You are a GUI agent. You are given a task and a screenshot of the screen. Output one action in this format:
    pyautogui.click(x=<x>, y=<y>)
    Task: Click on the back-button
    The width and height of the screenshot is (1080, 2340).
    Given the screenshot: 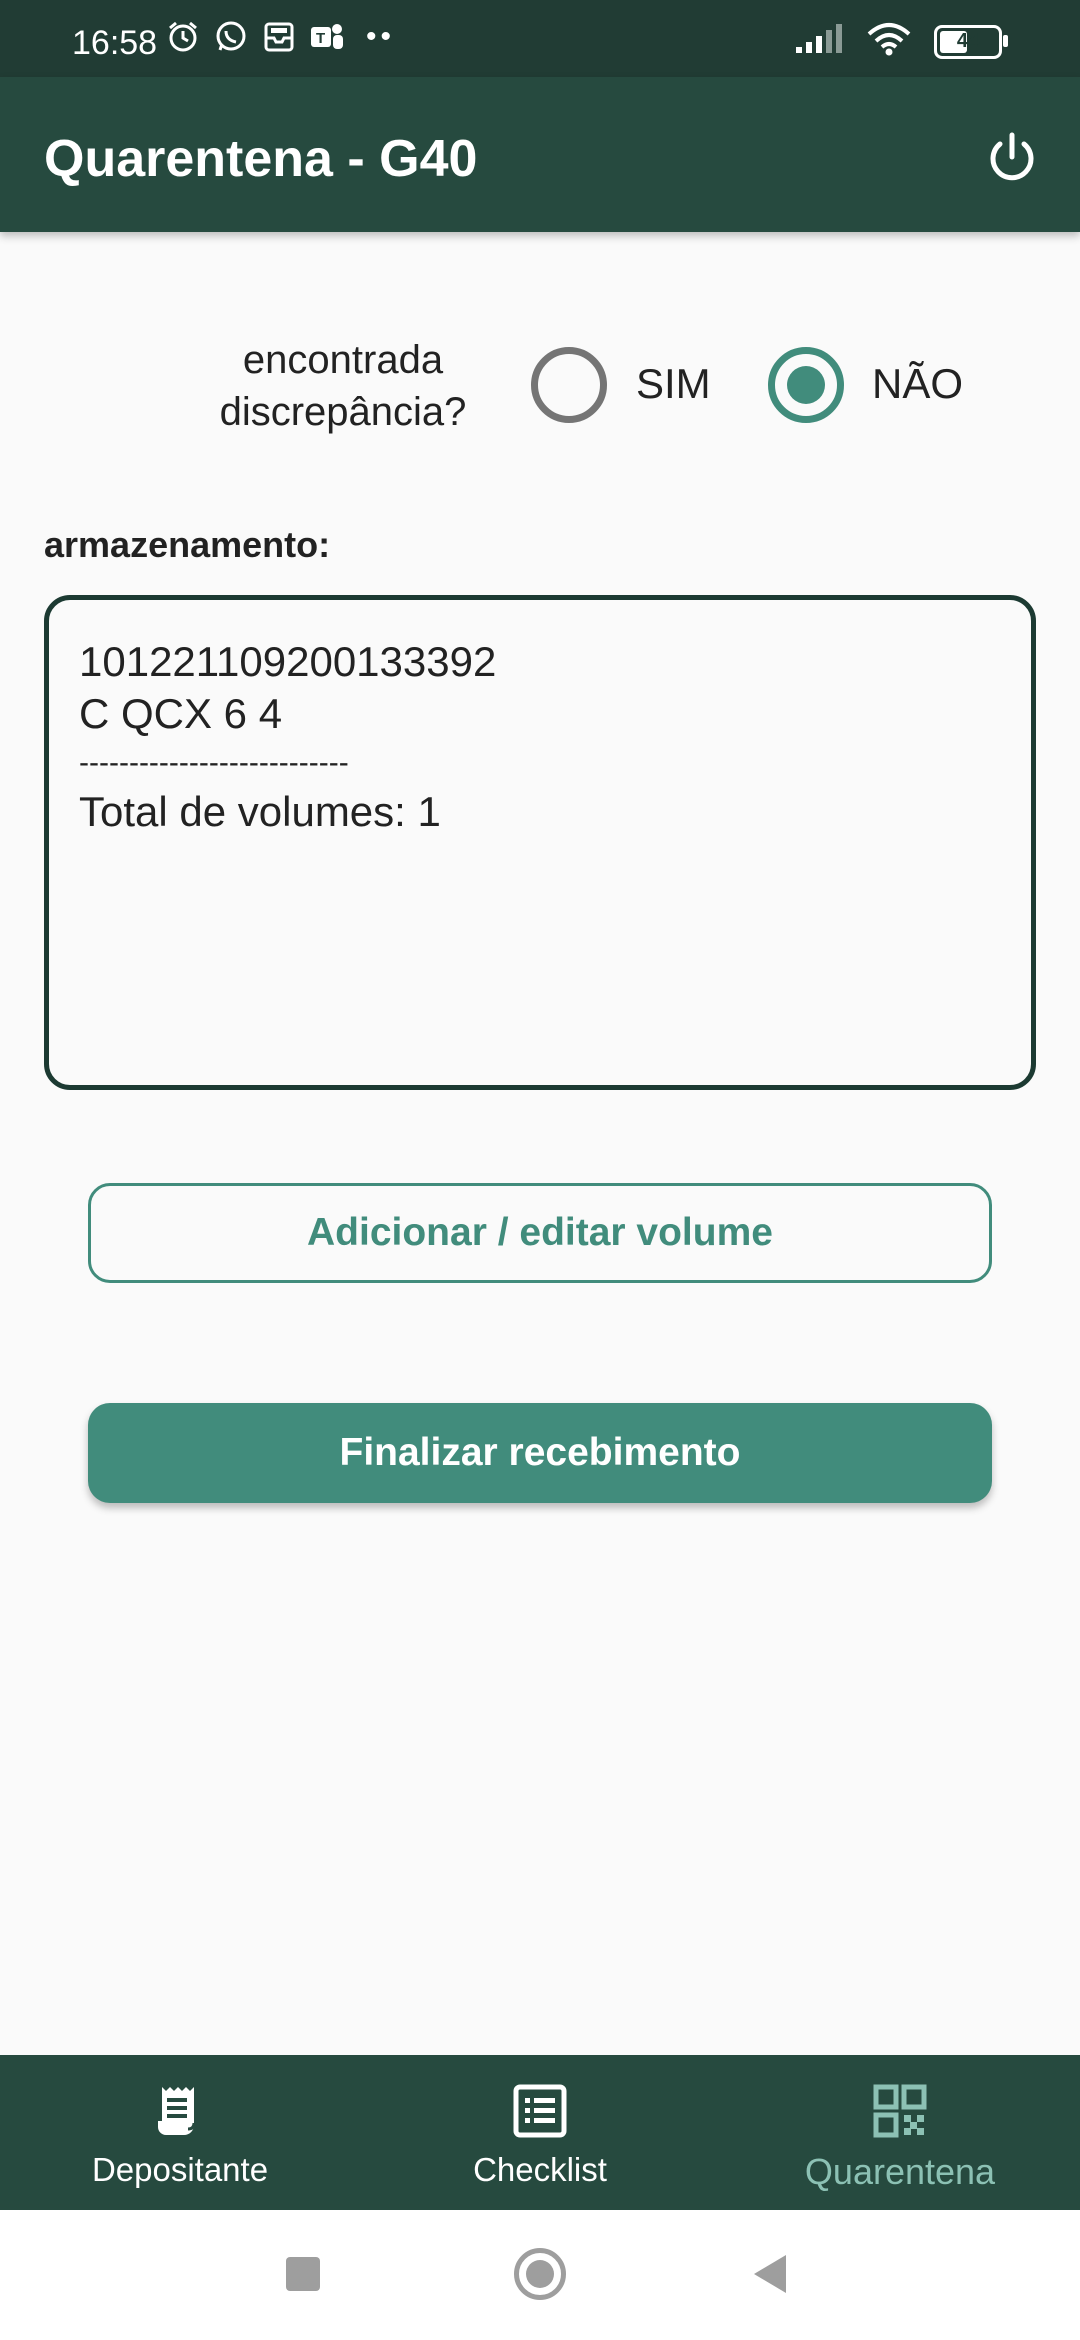 What is the action you would take?
    pyautogui.click(x=770, y=2274)
    